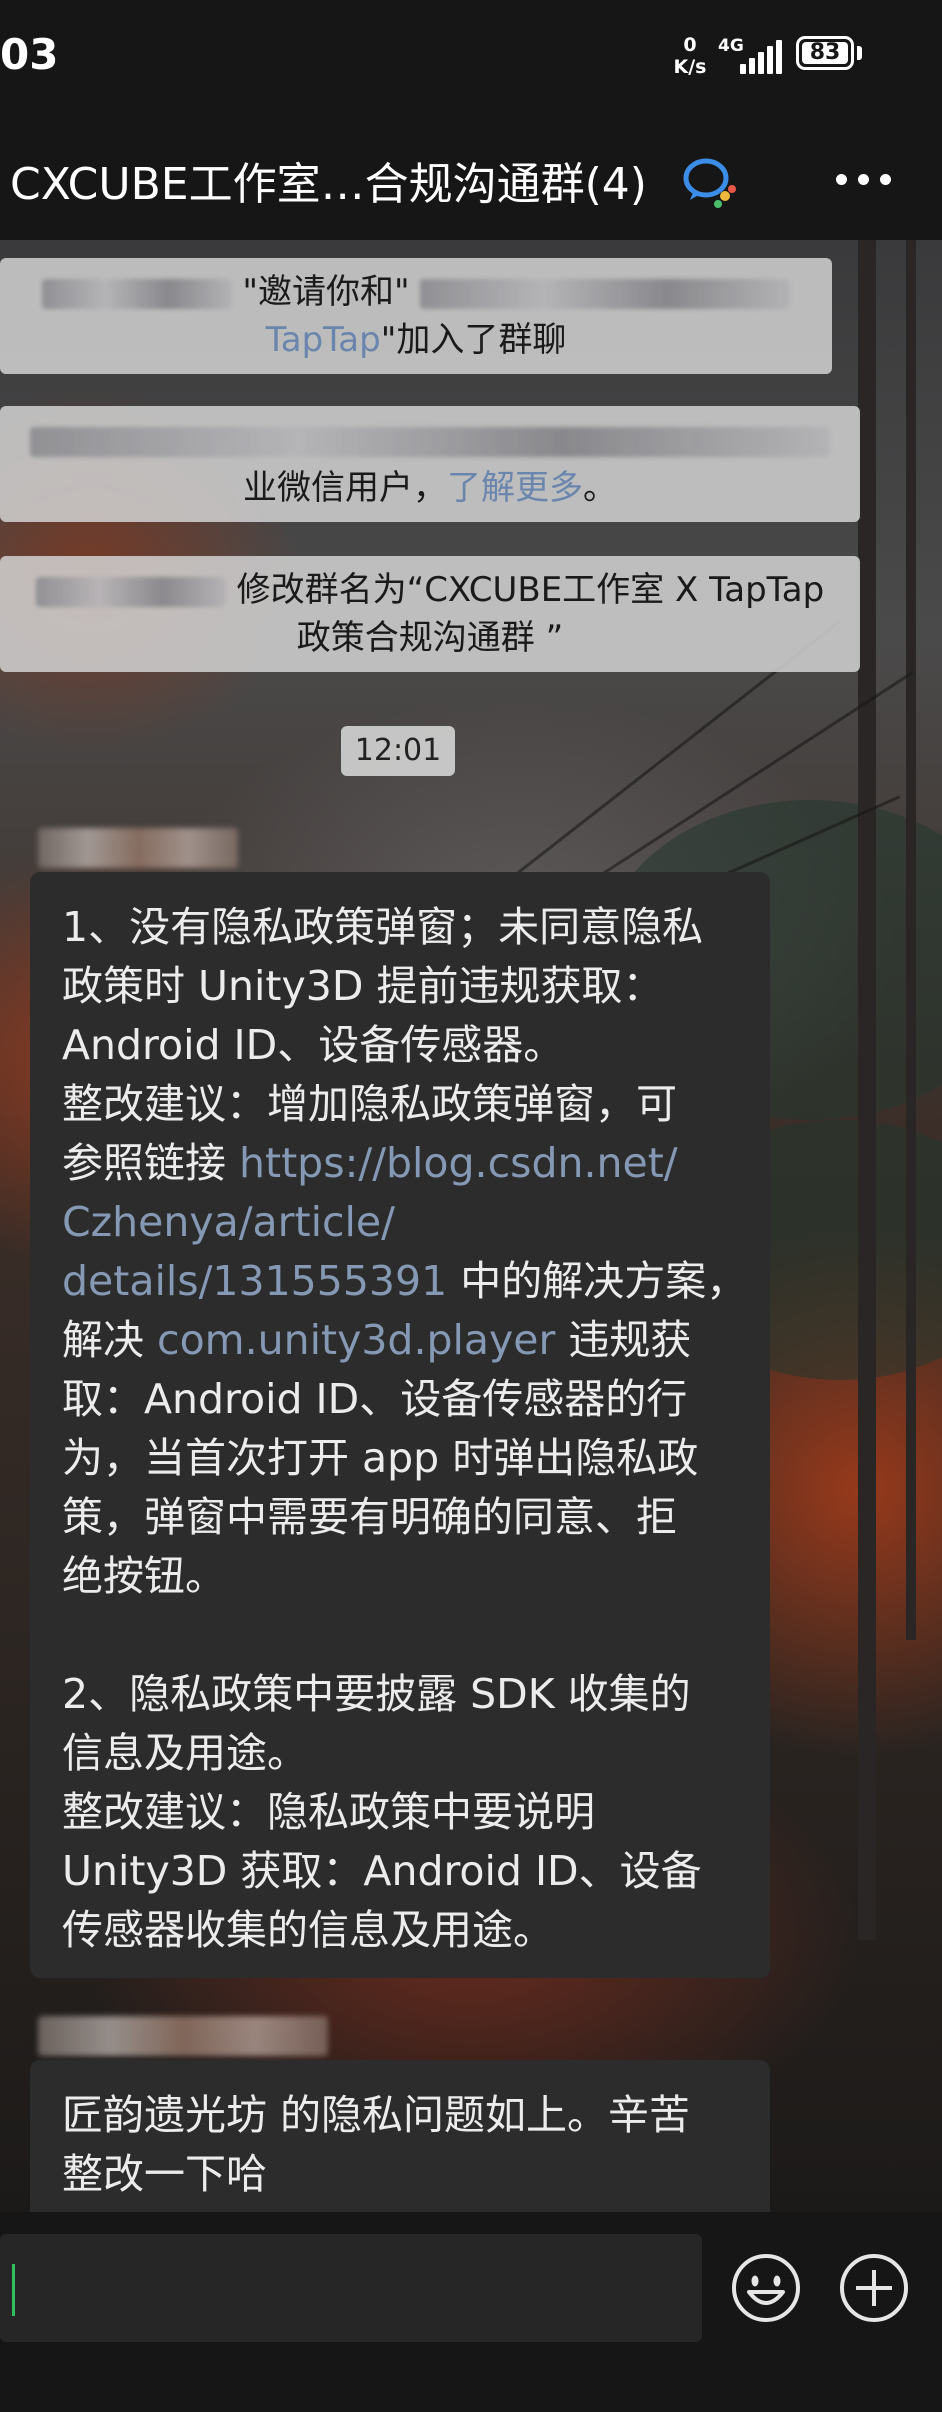 The height and width of the screenshot is (2412, 942). What do you see at coordinates (416, 316) in the screenshot?
I see `system-notice-invite: "邀请你和" TapTap"加入了群聊` at bounding box center [416, 316].